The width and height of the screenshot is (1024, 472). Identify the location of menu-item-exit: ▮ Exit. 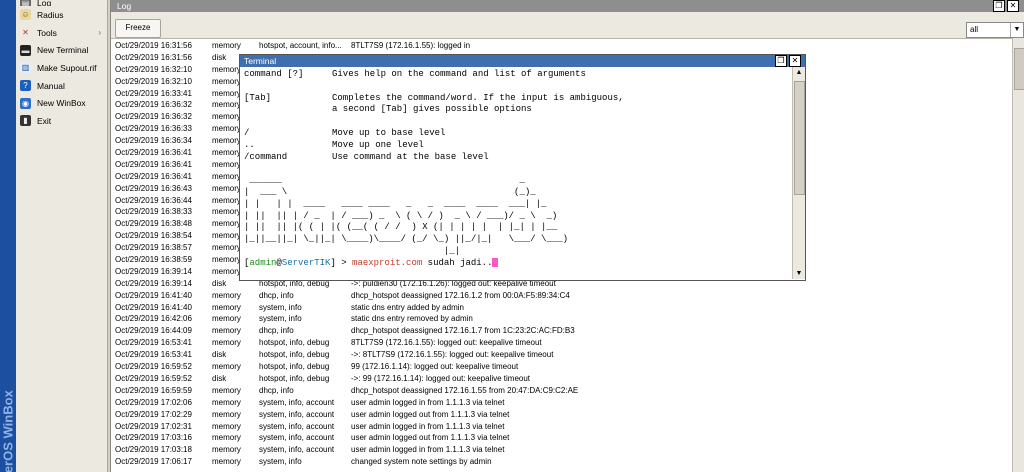
(61, 121).